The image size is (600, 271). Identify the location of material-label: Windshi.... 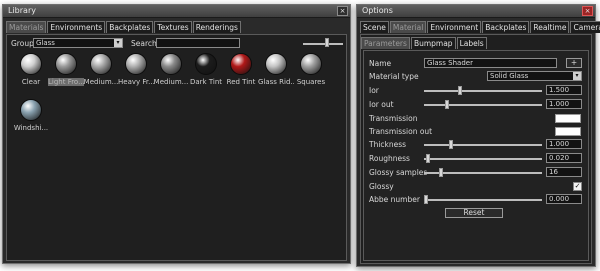
(31, 128).